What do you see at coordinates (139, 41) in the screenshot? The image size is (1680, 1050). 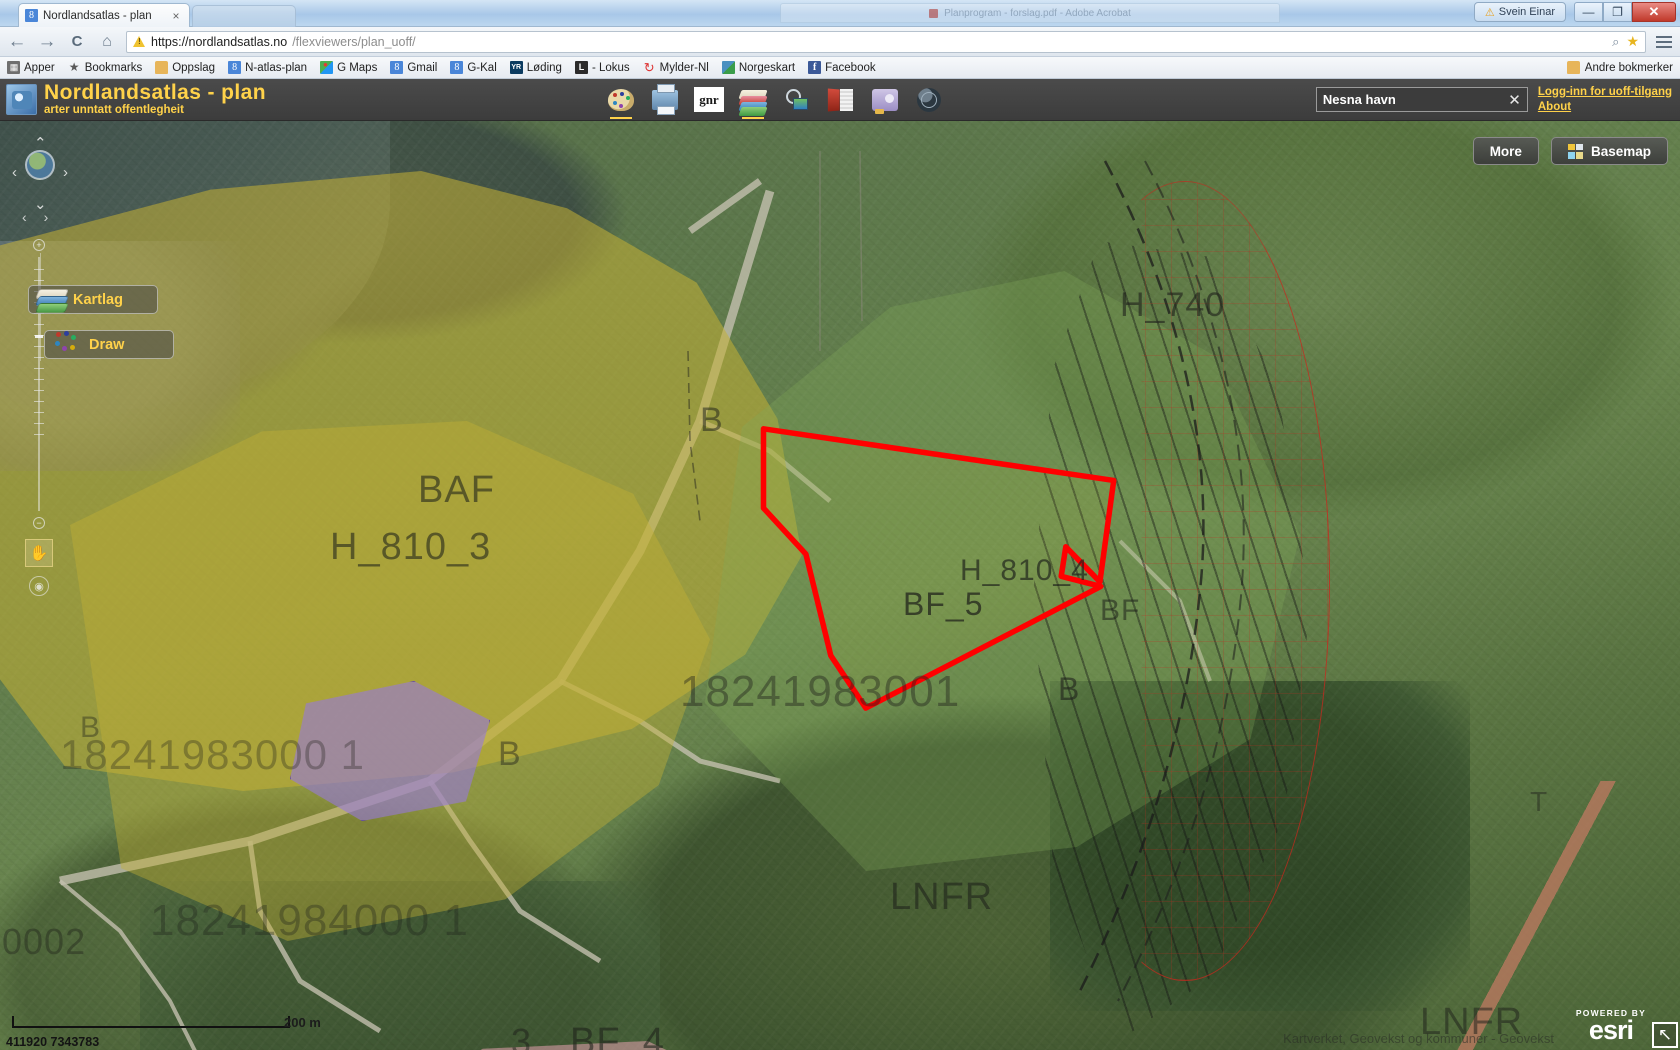 I see `warning-triangle-icon` at bounding box center [139, 41].